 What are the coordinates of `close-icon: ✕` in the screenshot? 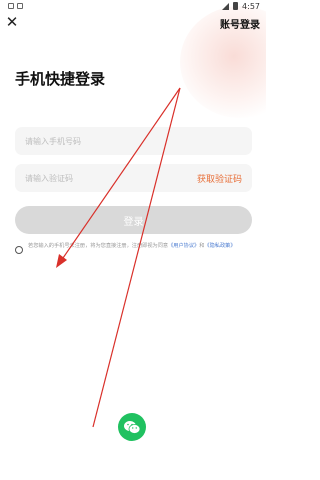 It's located at (12, 21).